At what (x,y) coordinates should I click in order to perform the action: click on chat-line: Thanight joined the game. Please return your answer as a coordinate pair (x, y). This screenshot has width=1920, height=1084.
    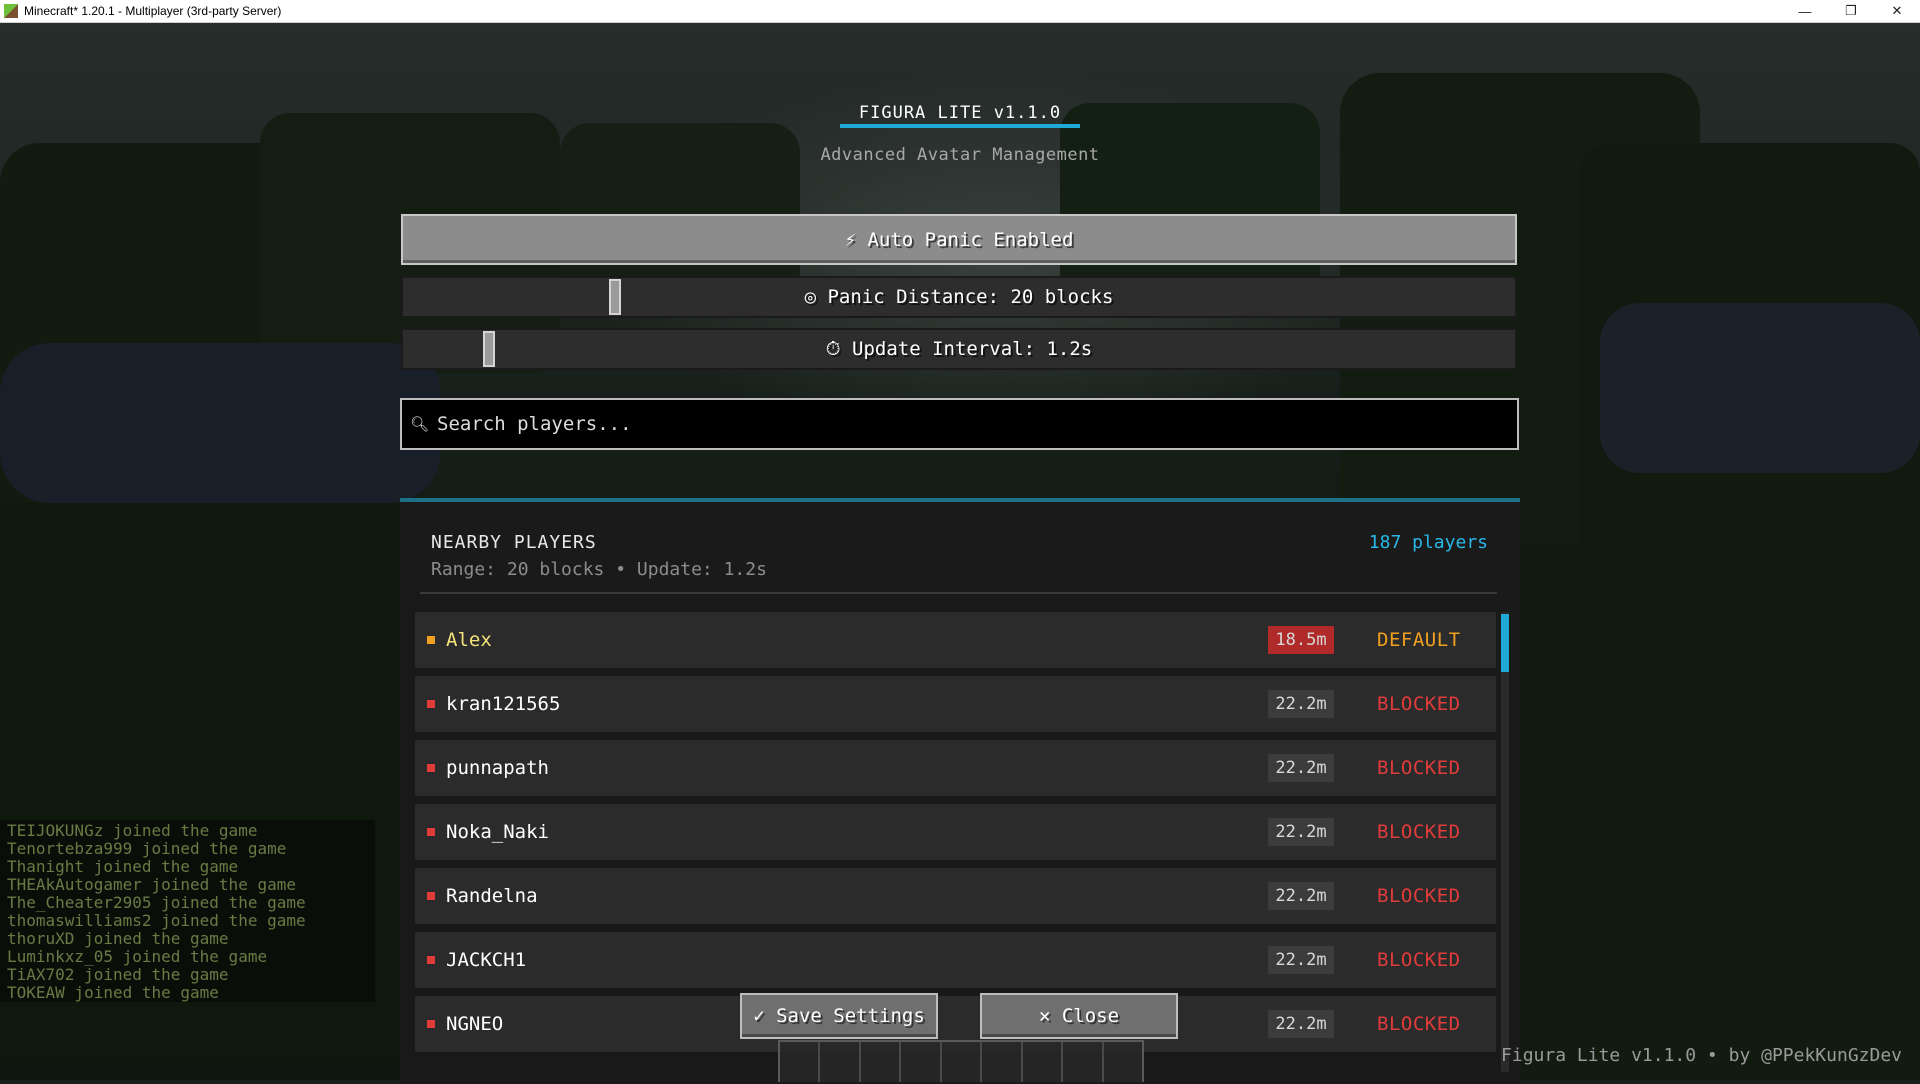
    Looking at the image, I should click on (123, 866).